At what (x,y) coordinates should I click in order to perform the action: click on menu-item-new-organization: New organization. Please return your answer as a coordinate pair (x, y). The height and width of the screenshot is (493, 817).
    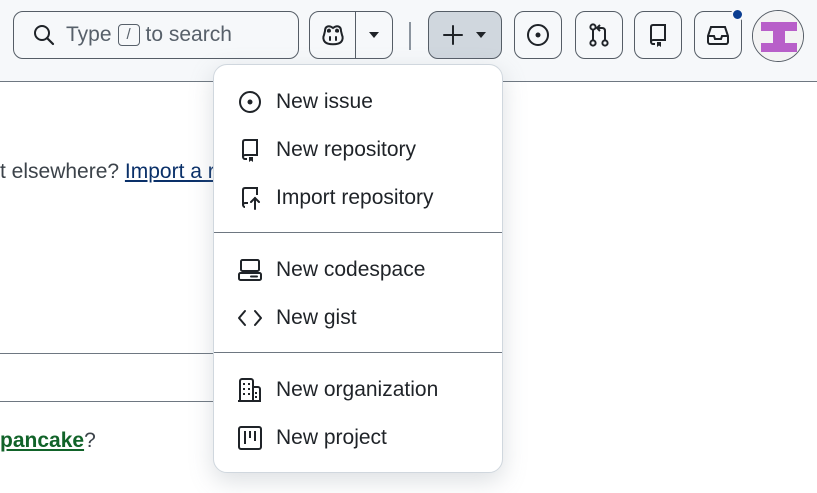
    Looking at the image, I should click on (358, 390).